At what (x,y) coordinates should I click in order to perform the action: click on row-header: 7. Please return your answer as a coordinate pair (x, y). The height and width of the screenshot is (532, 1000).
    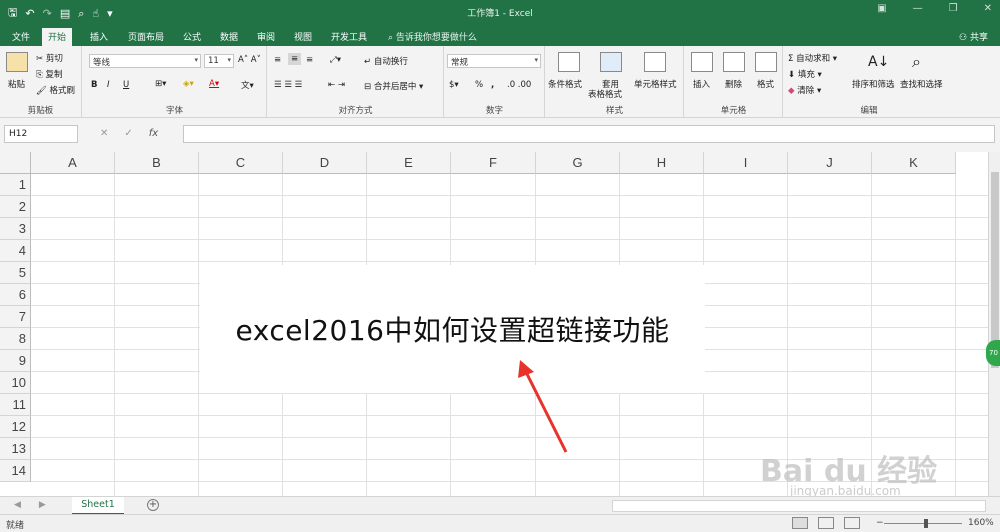
    Looking at the image, I should click on (15, 317).